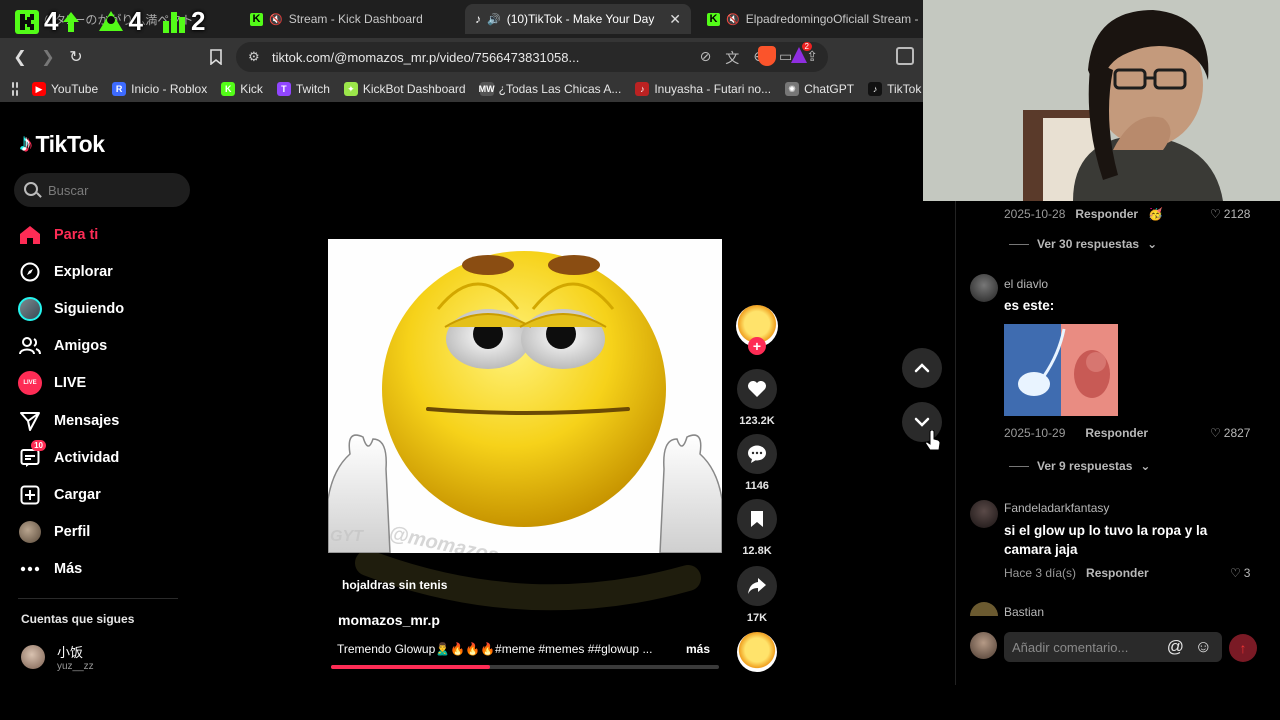 This screenshot has height=720, width=1280. Describe the element at coordinates (698, 649) in the screenshot. I see `caption-more-link: más` at that location.